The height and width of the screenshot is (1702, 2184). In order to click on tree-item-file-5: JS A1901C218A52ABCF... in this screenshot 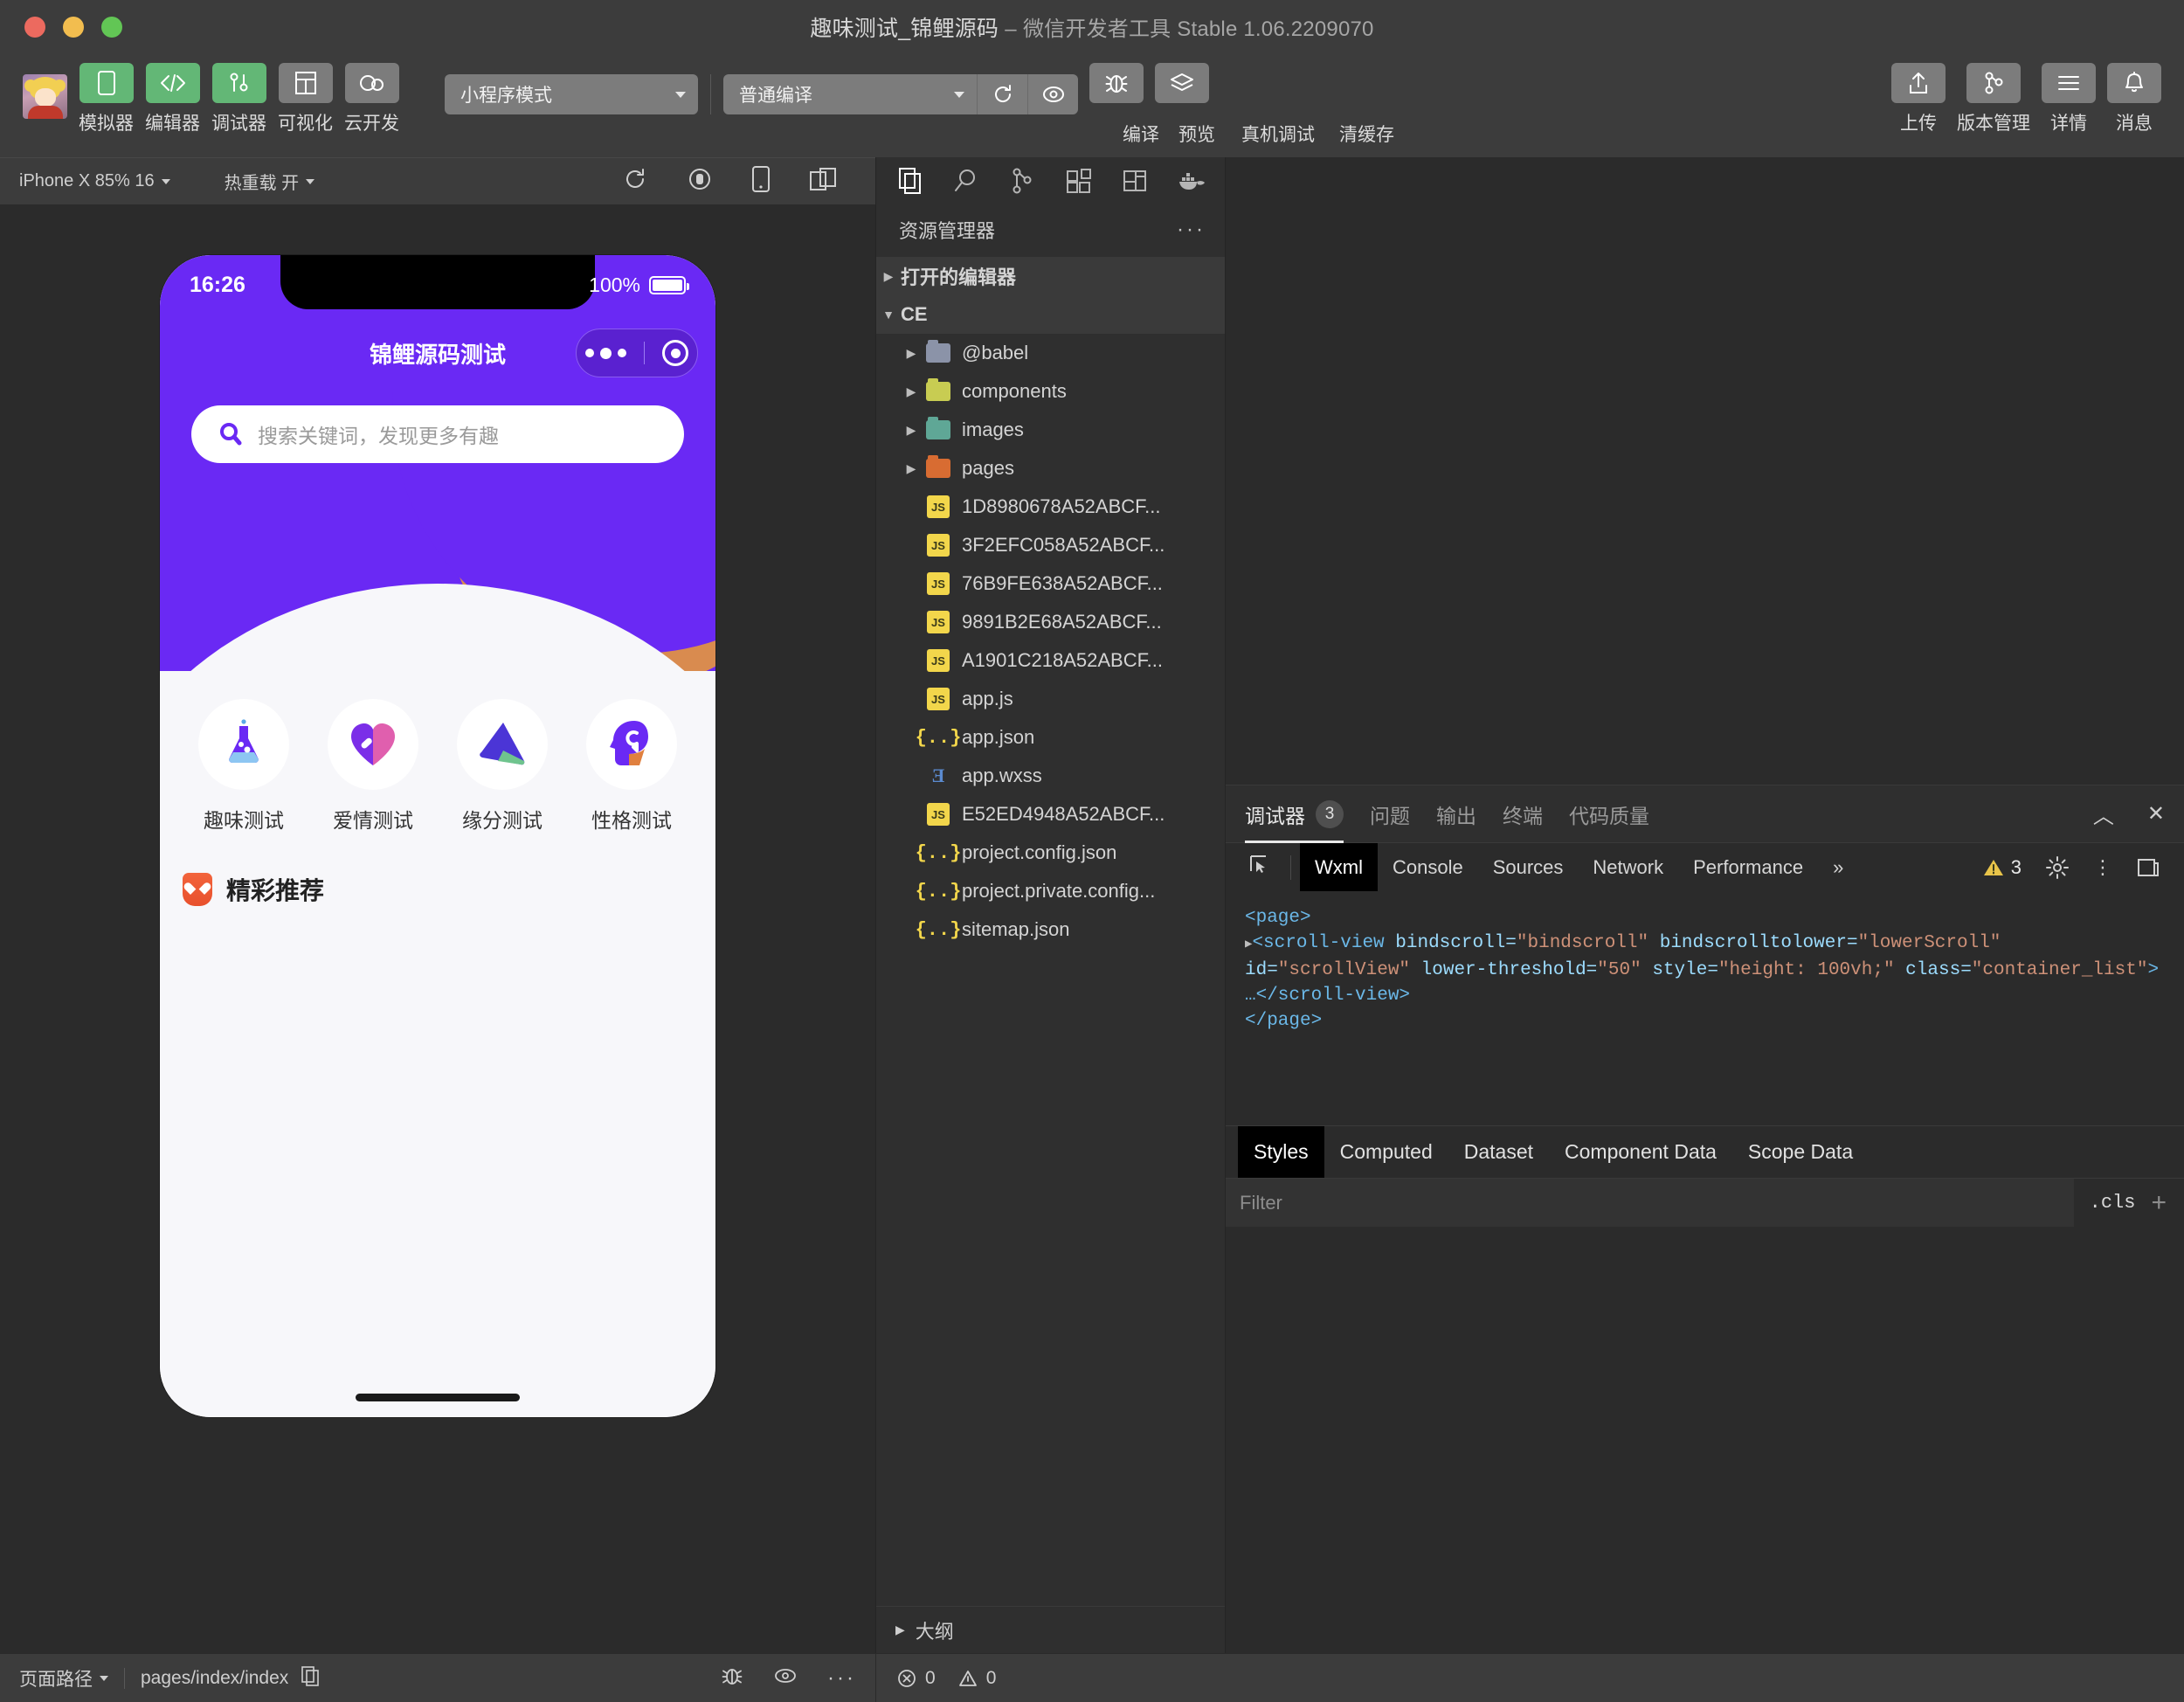, I will do `click(1050, 660)`.